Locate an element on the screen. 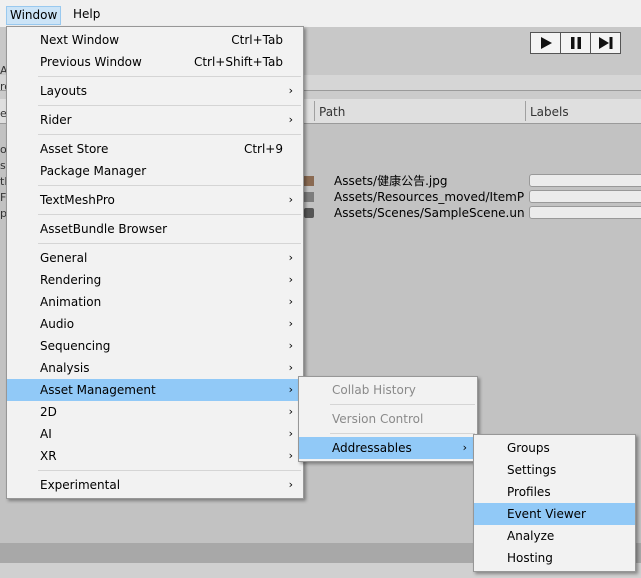 The width and height of the screenshot is (641, 578). column-path: Path is located at coordinates (332, 111).